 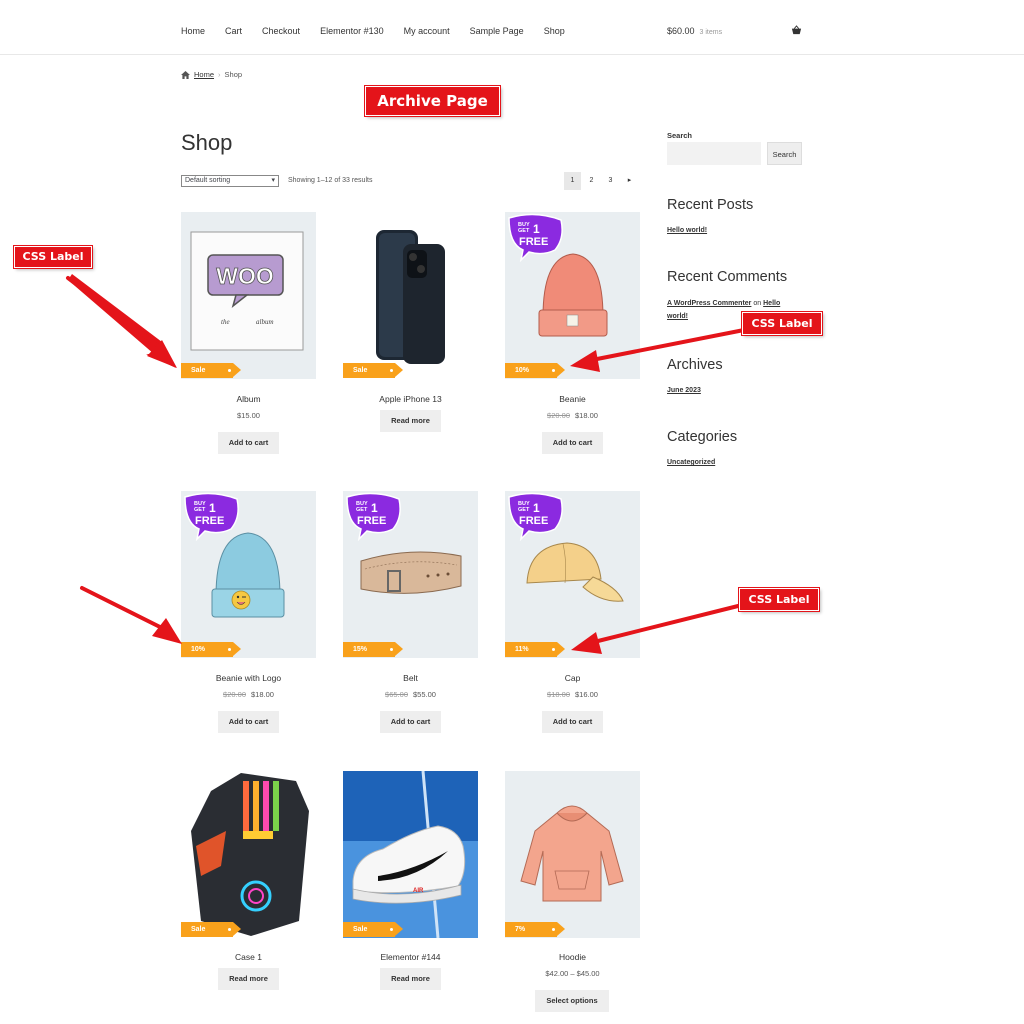 I want to click on product-name: Apple iPhone 13, so click(x=410, y=399).